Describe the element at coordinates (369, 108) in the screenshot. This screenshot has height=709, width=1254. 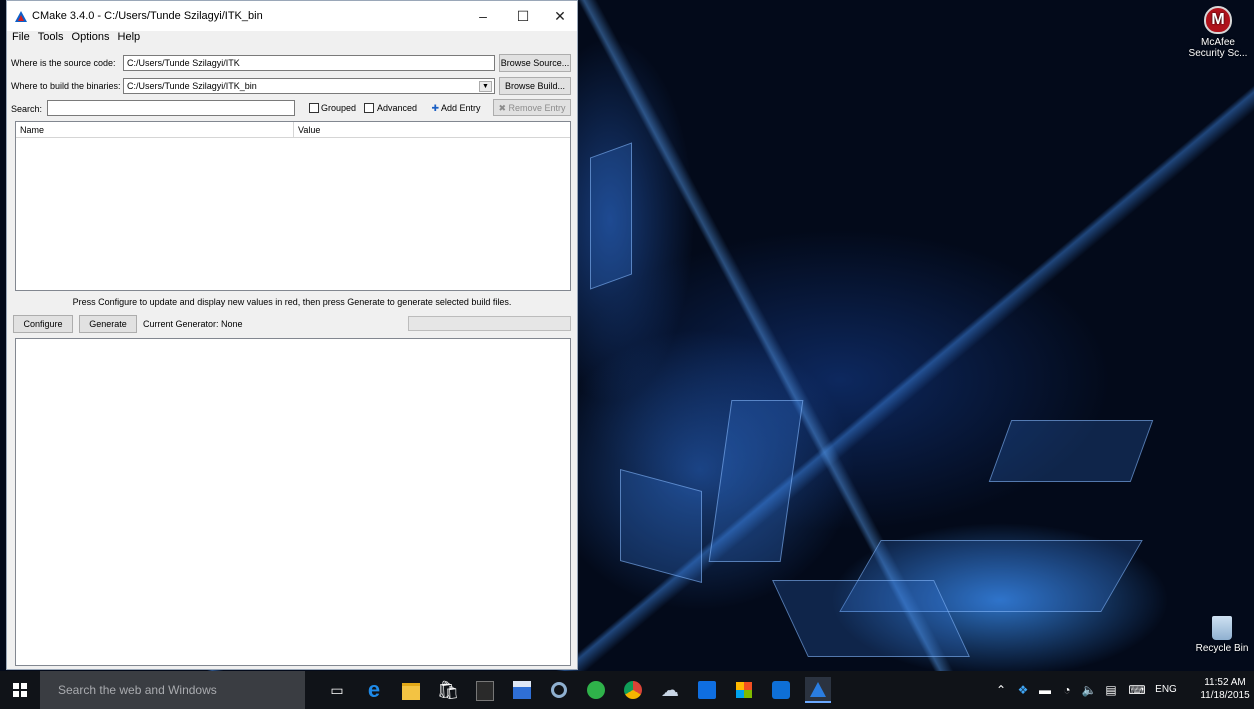
I see `advanced-checkbox` at that location.